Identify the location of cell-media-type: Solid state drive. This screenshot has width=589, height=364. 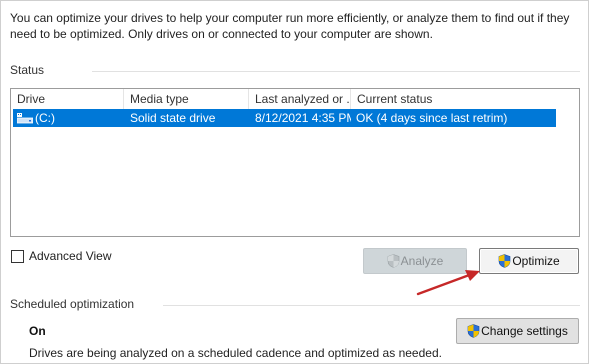
(173, 118).